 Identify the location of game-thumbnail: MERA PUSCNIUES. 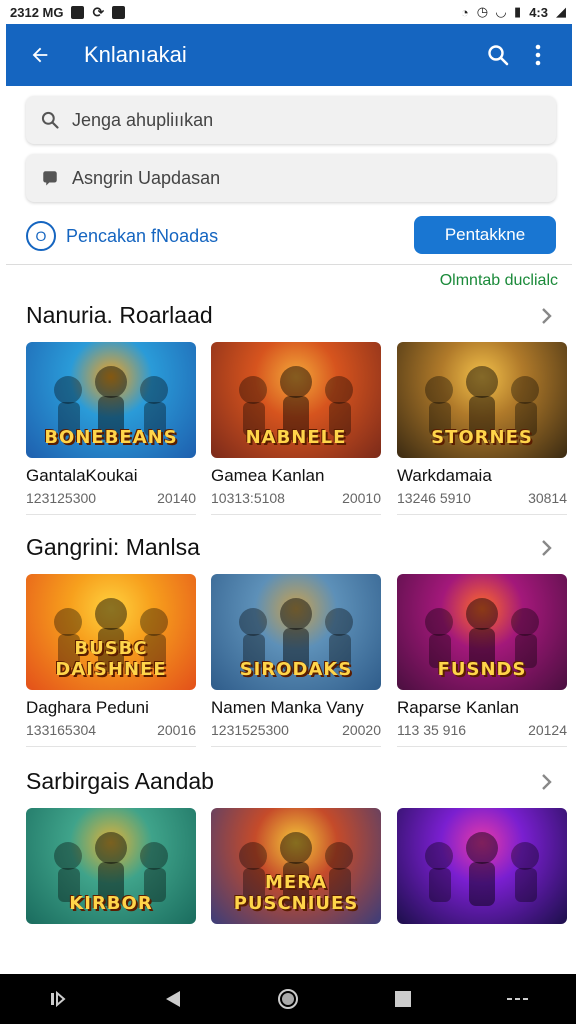
(296, 866).